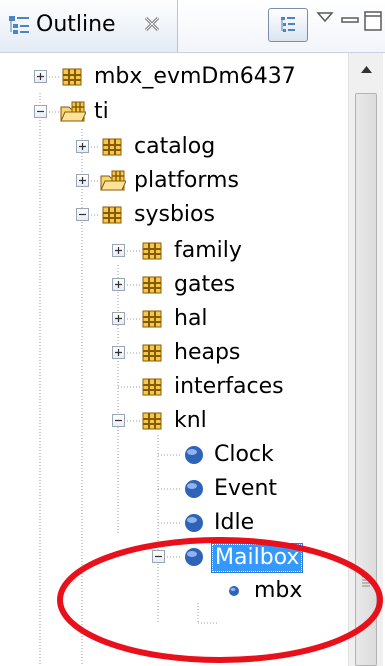 The height and width of the screenshot is (666, 385). Describe the element at coordinates (234, 522) in the screenshot. I see `tree-item-label: Idle` at that location.